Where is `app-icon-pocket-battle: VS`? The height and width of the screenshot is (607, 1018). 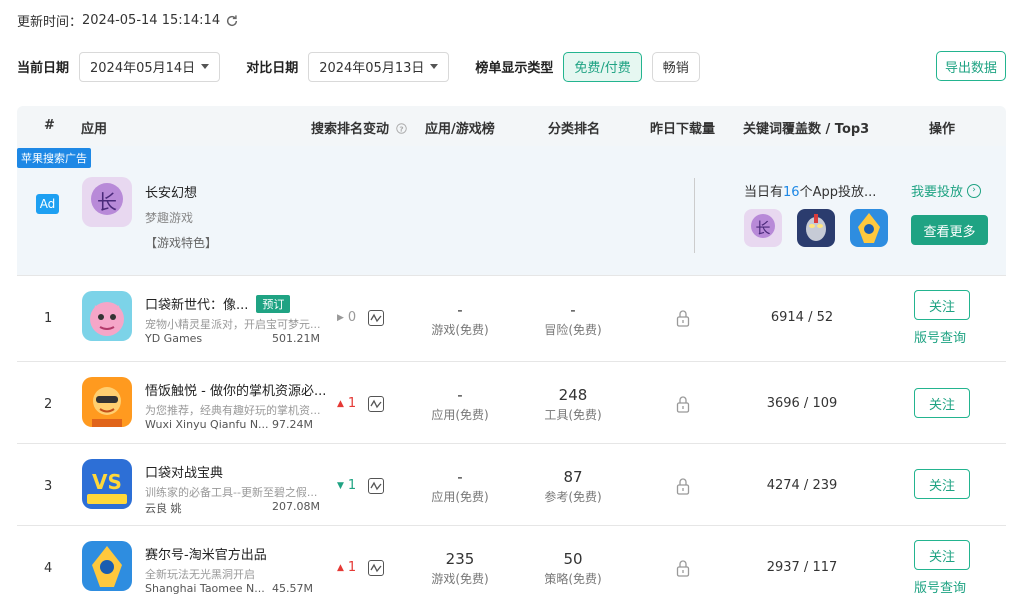
app-icon-pocket-battle: VS is located at coordinates (107, 484).